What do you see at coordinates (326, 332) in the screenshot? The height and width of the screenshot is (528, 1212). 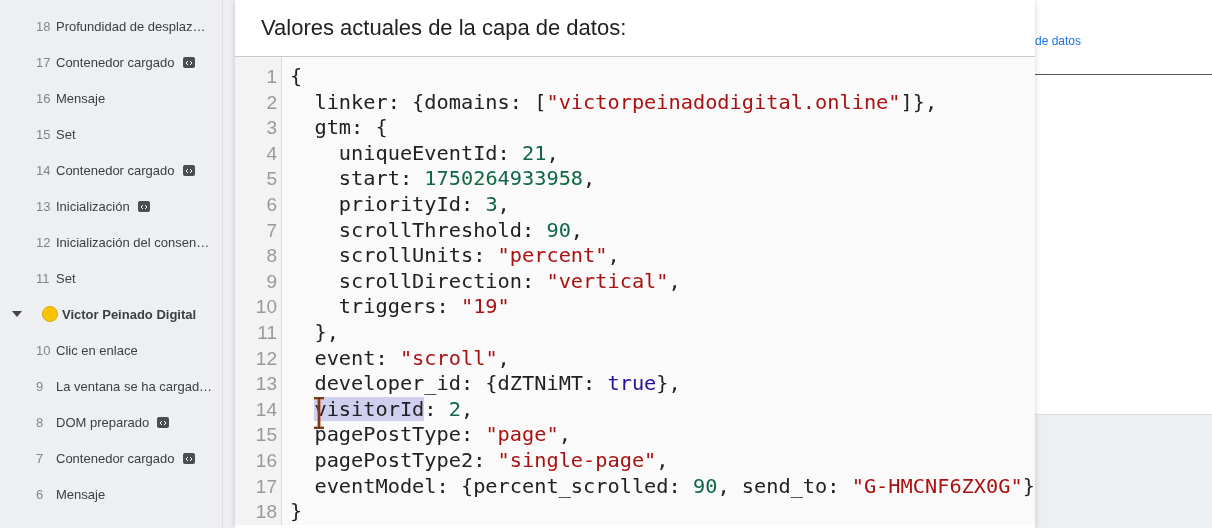 I see `code-line: },` at bounding box center [326, 332].